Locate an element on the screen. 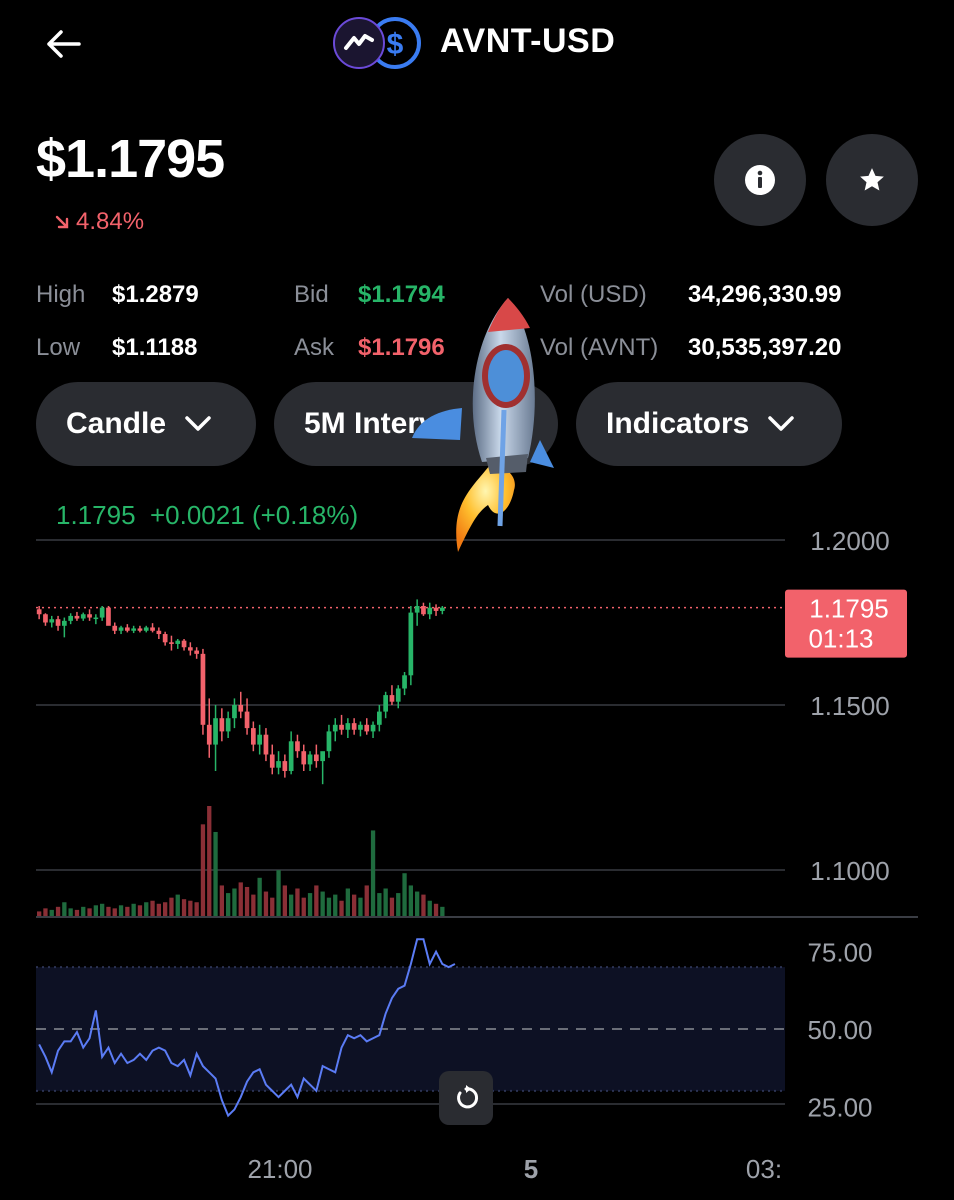 The image size is (954, 1200). price-tag-value: 1.1795 is located at coordinates (849, 609).